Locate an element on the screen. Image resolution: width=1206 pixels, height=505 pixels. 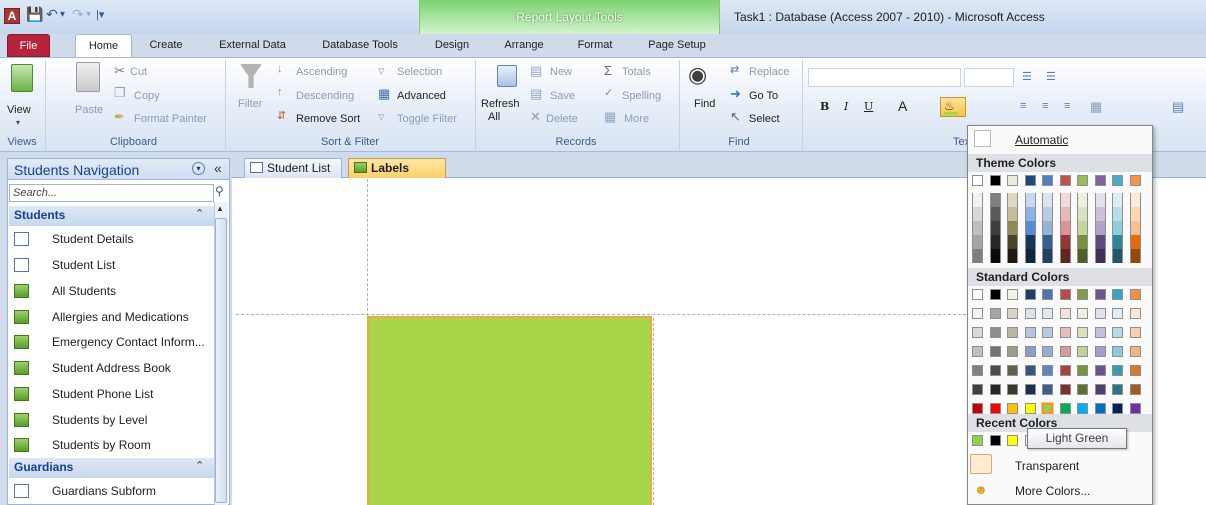
undo-icon: ↶ is located at coordinates (52, 14).